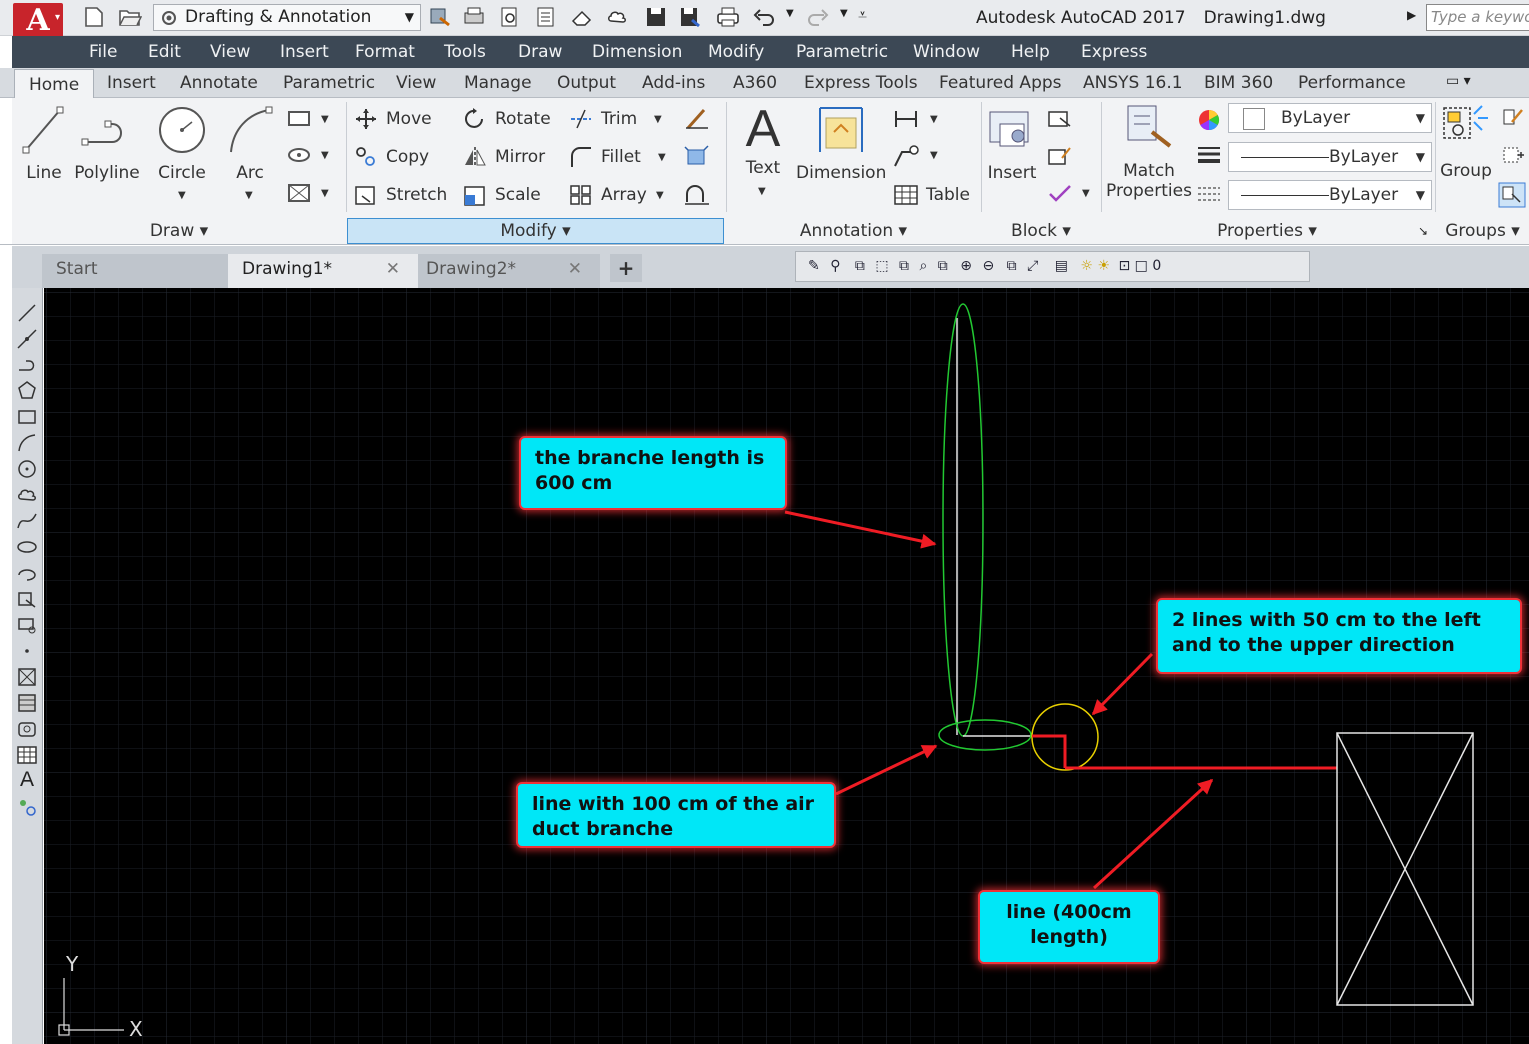  Describe the element at coordinates (943, 266) in the screenshot. I see `zoom-object-icon: ⧉` at that location.